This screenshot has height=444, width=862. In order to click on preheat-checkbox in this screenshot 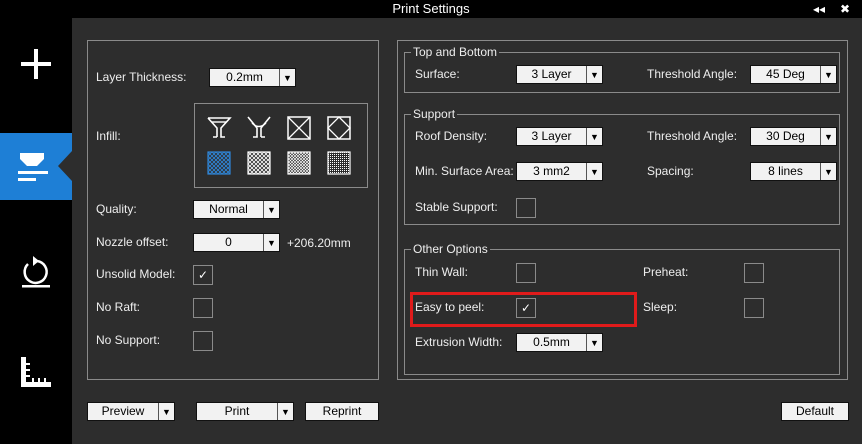, I will do `click(754, 273)`.